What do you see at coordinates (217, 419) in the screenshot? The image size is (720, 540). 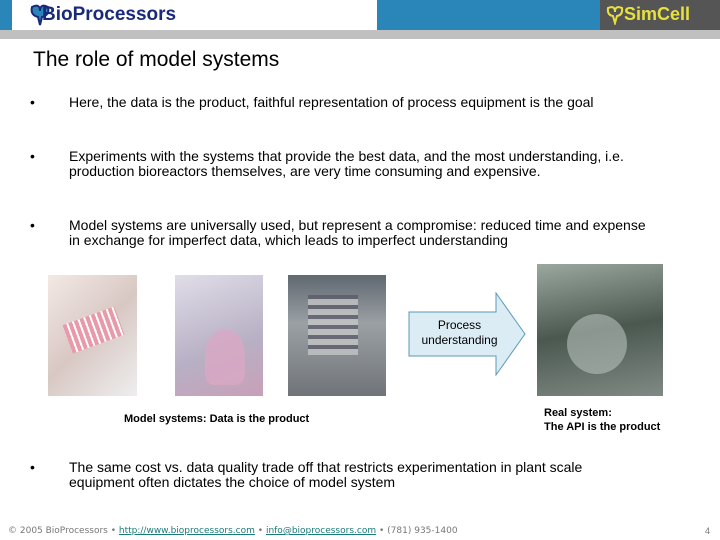 I see `model-systems-caption: Model systems: Data is the product` at bounding box center [217, 419].